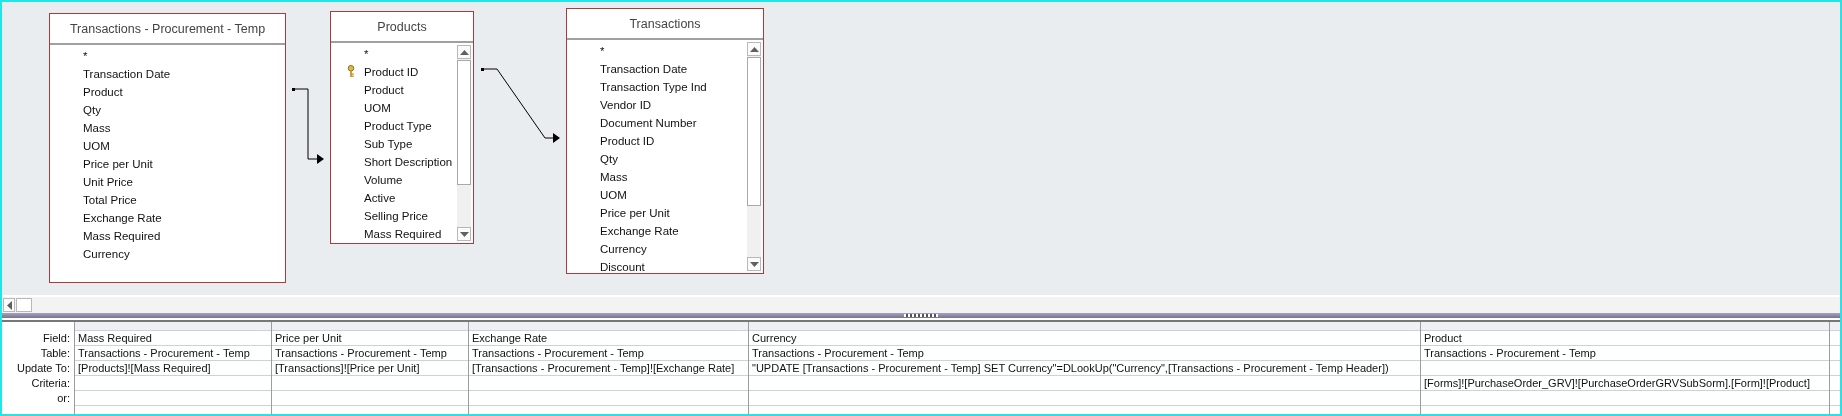 The image size is (1842, 416). Describe the element at coordinates (1617, 383) in the screenshot. I see `grid-cell: [Forms]![PurchaseOrder_GRV]![PurchaseOrderGRVSubSorm].[Form]![Product]` at that location.